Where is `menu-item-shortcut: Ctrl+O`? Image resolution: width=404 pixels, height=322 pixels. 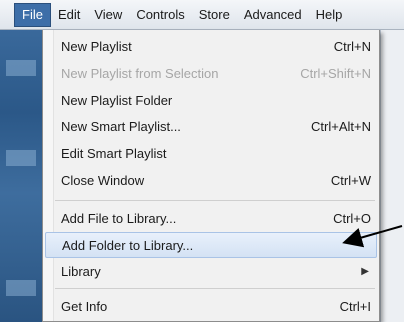 menu-item-shortcut: Ctrl+O is located at coordinates (352, 218).